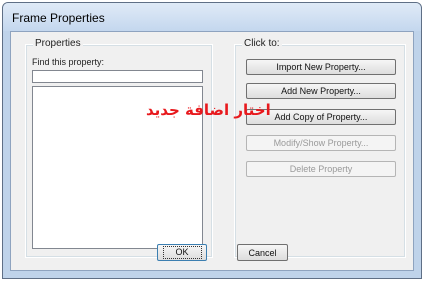  What do you see at coordinates (68, 62) in the screenshot?
I see `find-property-label: Find this property:` at bounding box center [68, 62].